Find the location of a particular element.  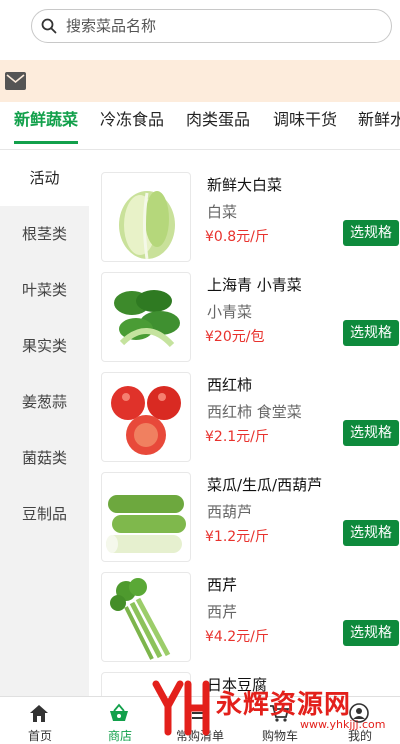

product-subtitle: 西葫芦 is located at coordinates (230, 512).